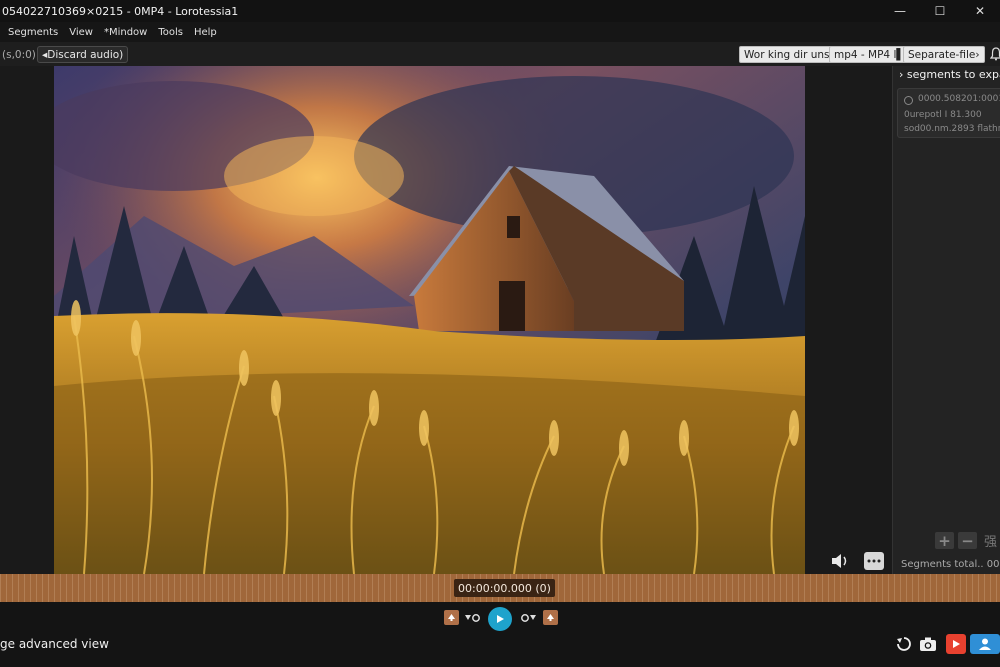 The width and height of the screenshot is (1000, 667). What do you see at coordinates (54, 644) in the screenshot?
I see `toggle-advanced-view: ge advanced view` at bounding box center [54, 644].